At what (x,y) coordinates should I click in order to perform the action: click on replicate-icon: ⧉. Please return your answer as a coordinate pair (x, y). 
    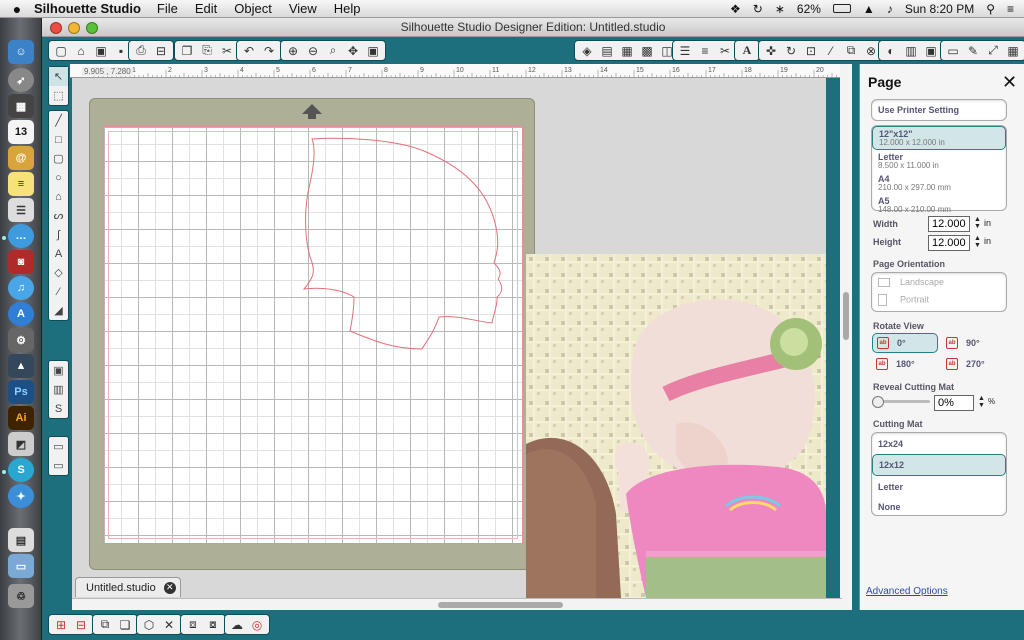
    Looking at the image, I should click on (851, 51).